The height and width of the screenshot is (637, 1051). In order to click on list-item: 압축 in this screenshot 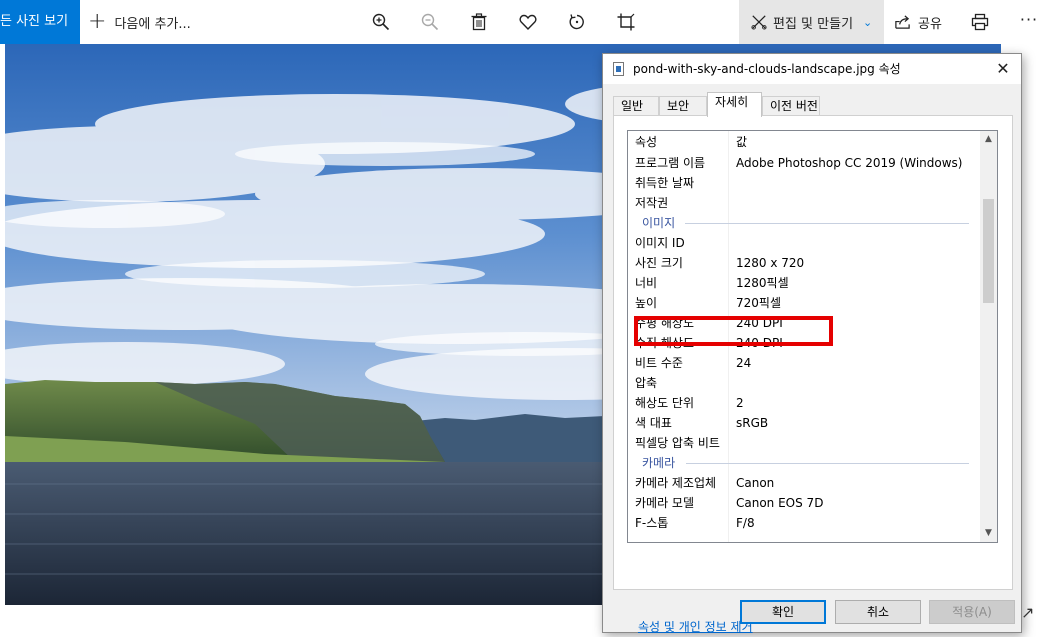, I will do `click(804, 383)`.